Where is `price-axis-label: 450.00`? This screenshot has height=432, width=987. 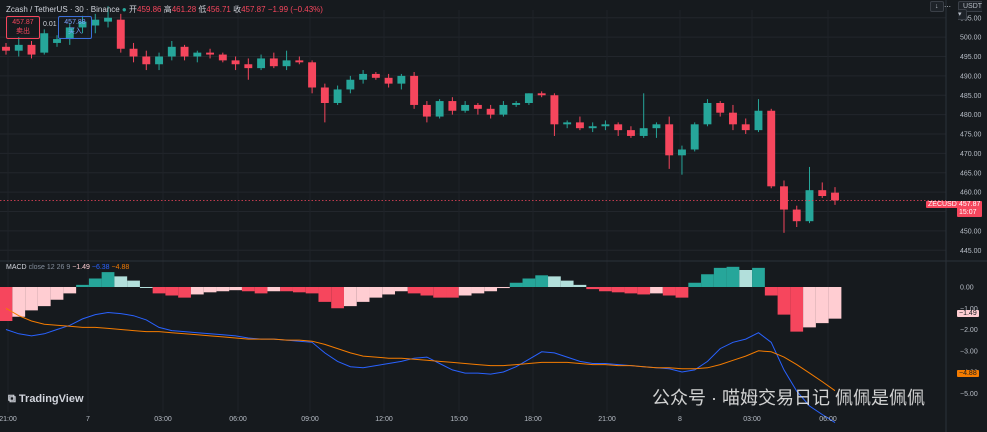
price-axis-label: 450.00 is located at coordinates (971, 231).